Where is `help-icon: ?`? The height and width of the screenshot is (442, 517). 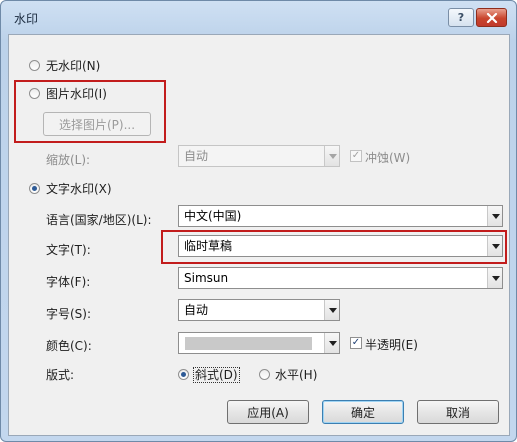
help-icon: ? is located at coordinates (461, 17).